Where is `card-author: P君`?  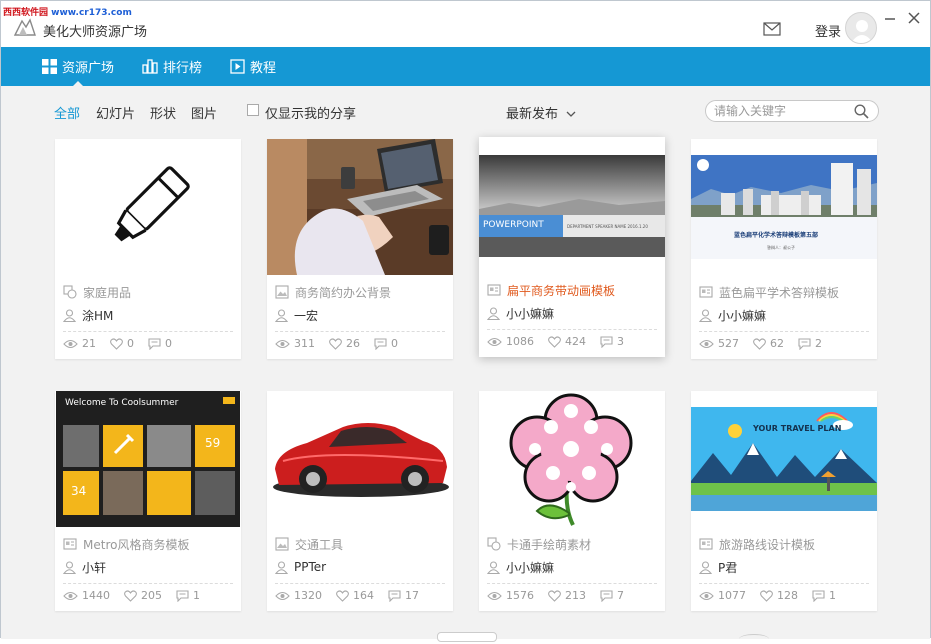 card-author: P君 is located at coordinates (718, 567).